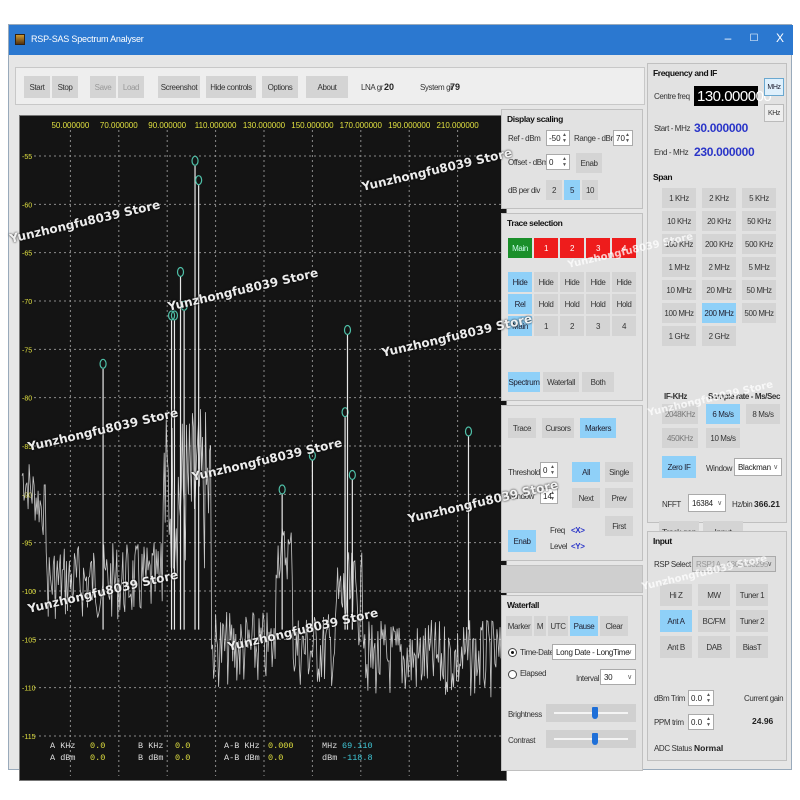  Describe the element at coordinates (619, 526) in the screenshot. I see `marker-first-button: First` at that location.